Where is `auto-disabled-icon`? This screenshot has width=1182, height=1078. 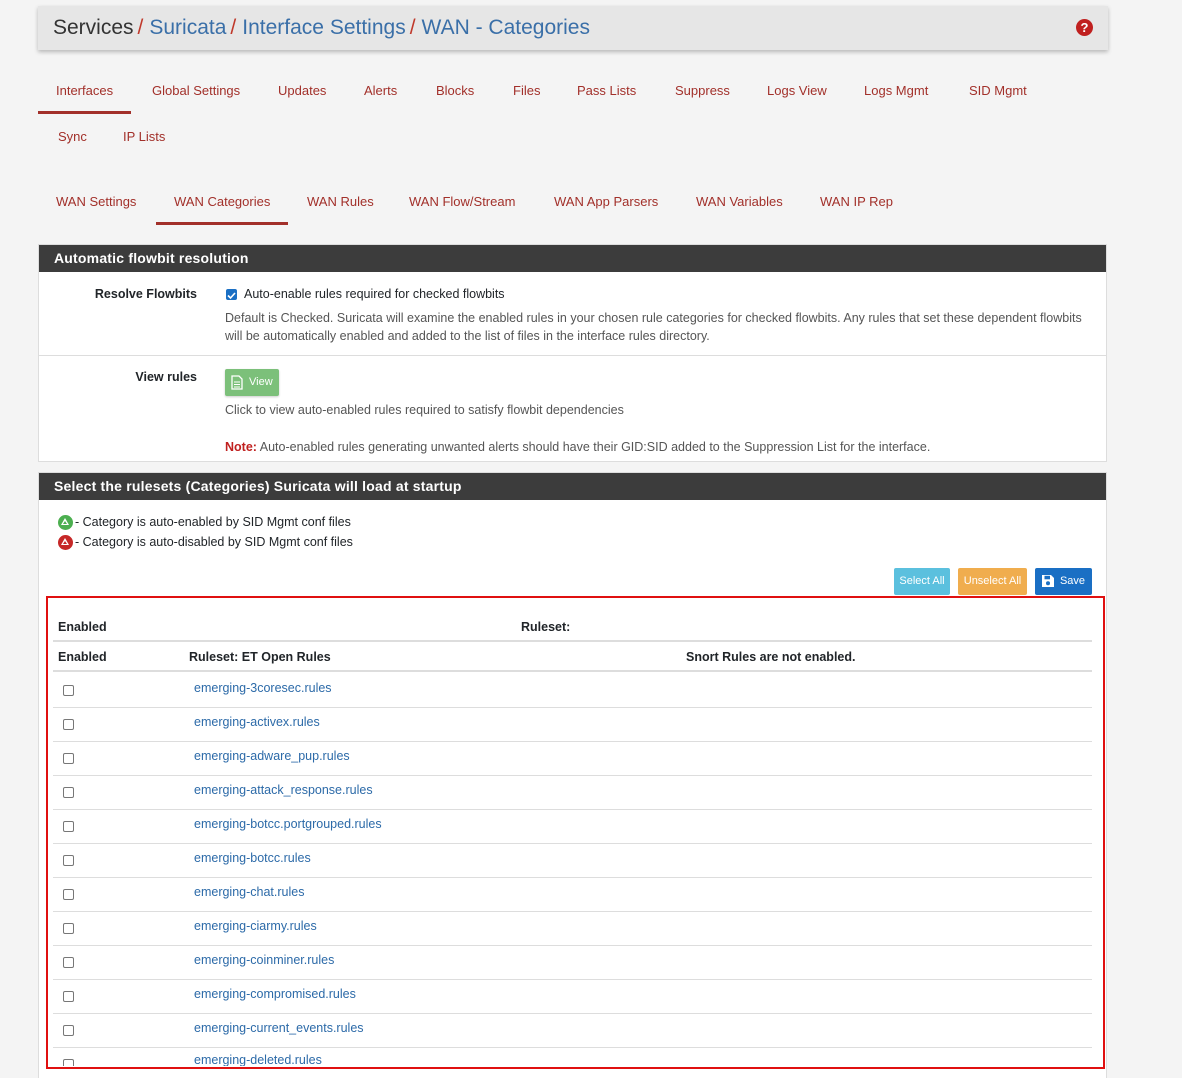 auto-disabled-icon is located at coordinates (65, 543).